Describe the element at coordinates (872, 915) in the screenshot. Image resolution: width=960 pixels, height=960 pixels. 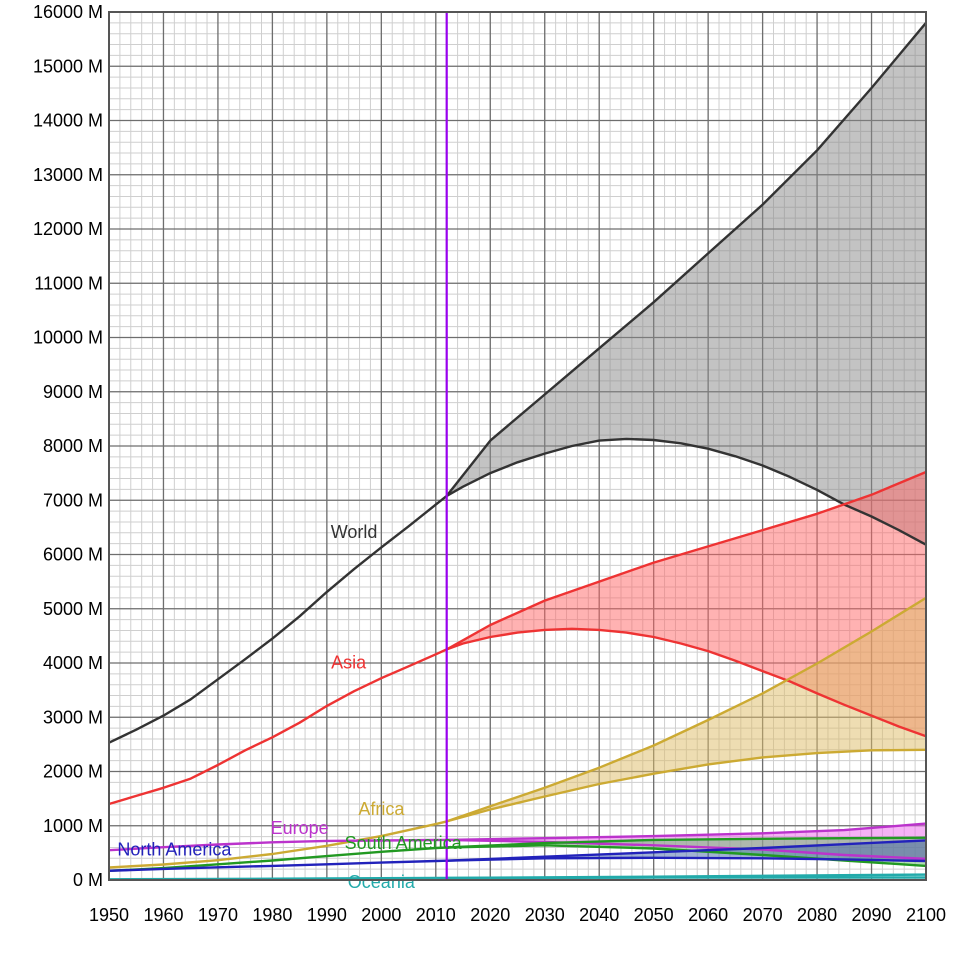
I see `x-tick-label: 2090` at that location.